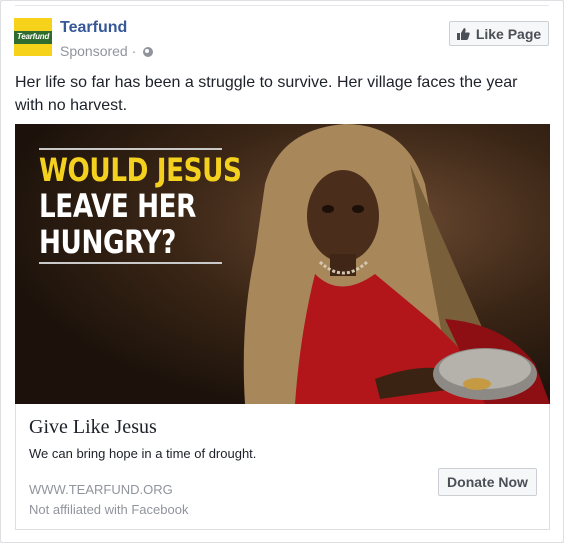 This screenshot has width=564, height=543. What do you see at coordinates (130, 263) in the screenshot?
I see `headline-rule-bottom` at bounding box center [130, 263].